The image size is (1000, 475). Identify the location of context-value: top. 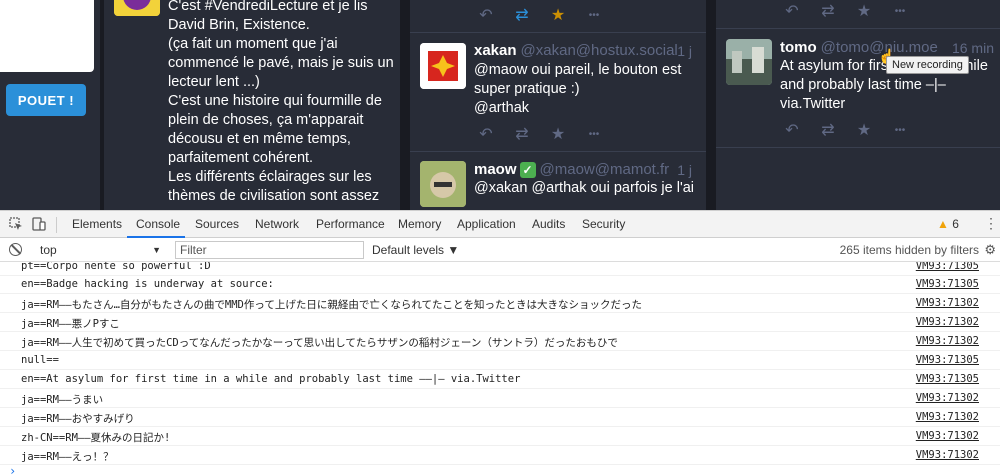
(48, 250).